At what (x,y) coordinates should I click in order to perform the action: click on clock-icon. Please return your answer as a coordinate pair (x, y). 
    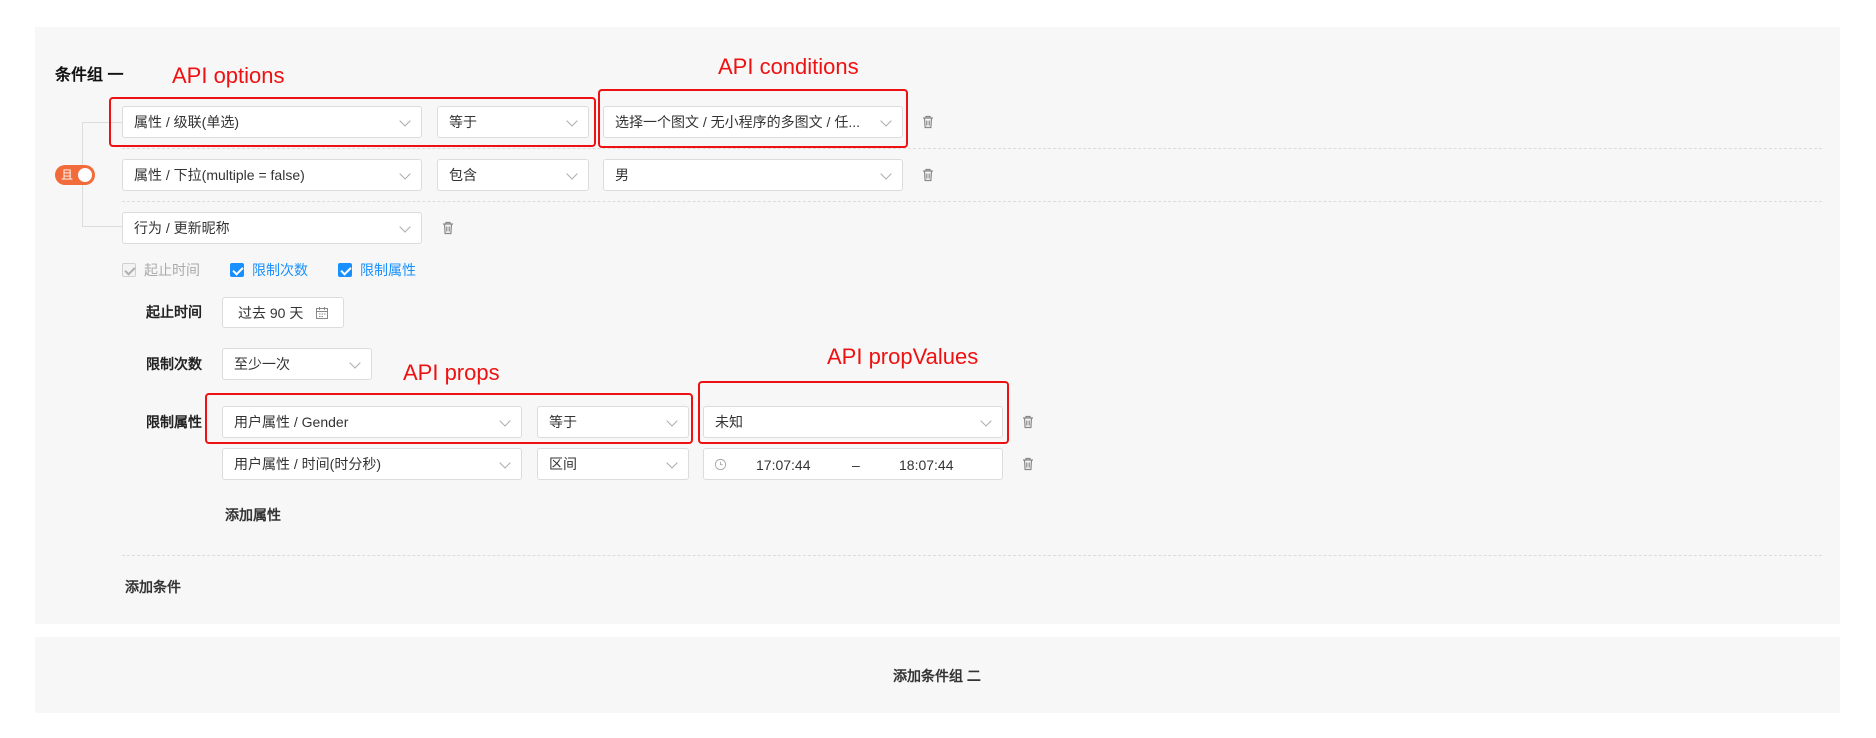
    Looking at the image, I should click on (720, 464).